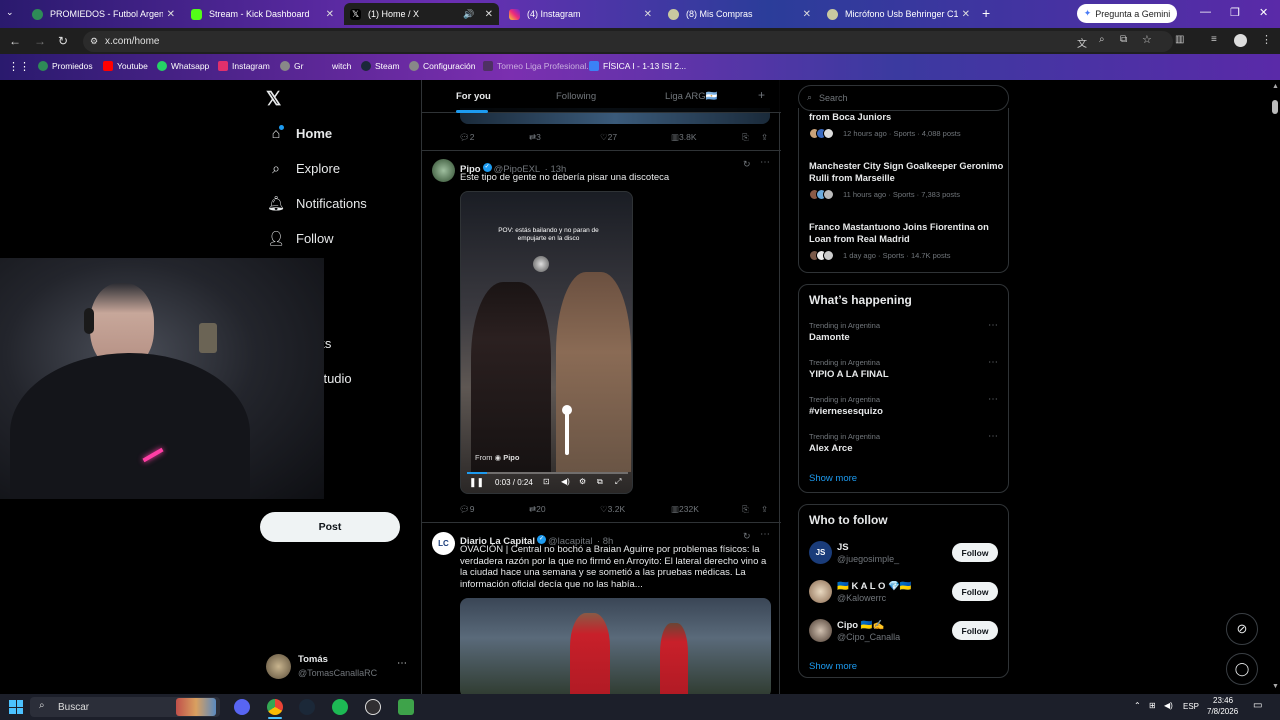 The width and height of the screenshot is (1280, 720). I want to click on network-icon: ⊞, so click(1152, 705).